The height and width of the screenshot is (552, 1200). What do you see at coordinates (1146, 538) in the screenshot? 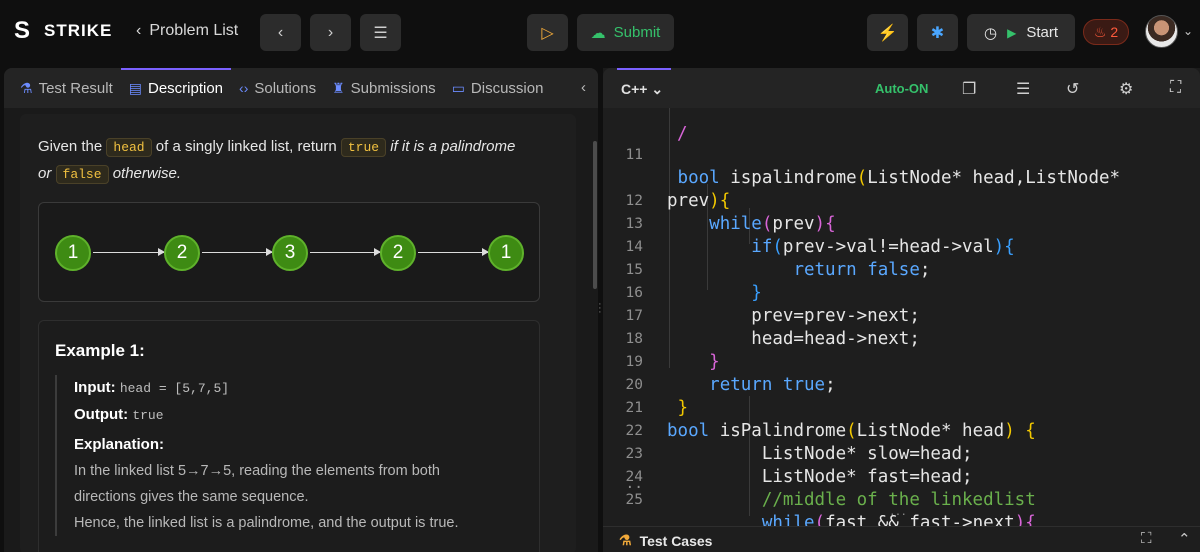
I see `expand-icon: ⛶` at bounding box center [1146, 538].